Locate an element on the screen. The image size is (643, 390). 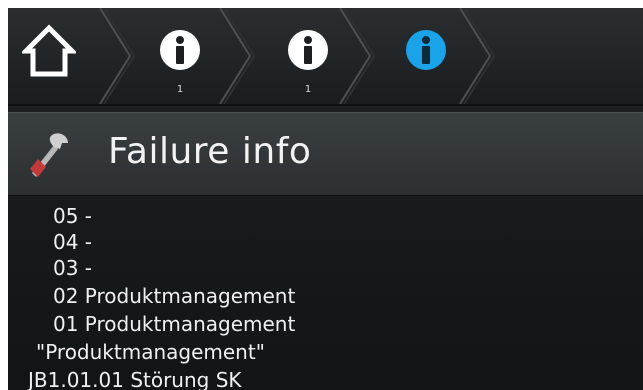
list-item: 04 - is located at coordinates (73, 242).